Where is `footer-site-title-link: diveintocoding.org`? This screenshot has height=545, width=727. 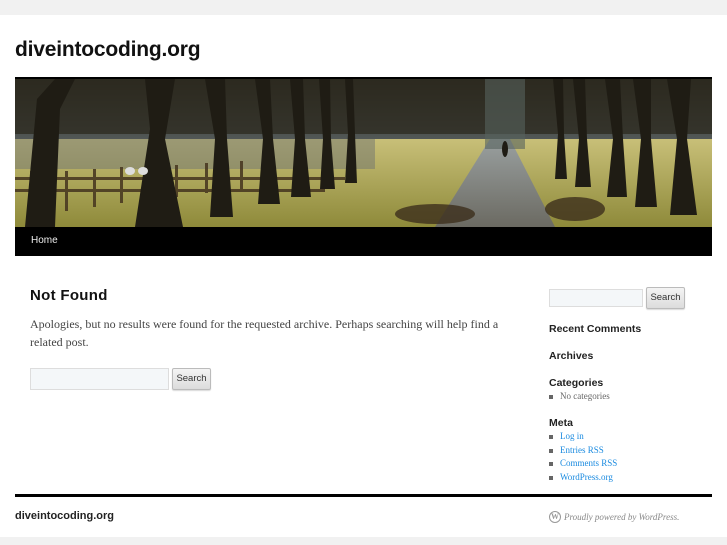
footer-site-title-link: diveintocoding.org is located at coordinates (64, 516).